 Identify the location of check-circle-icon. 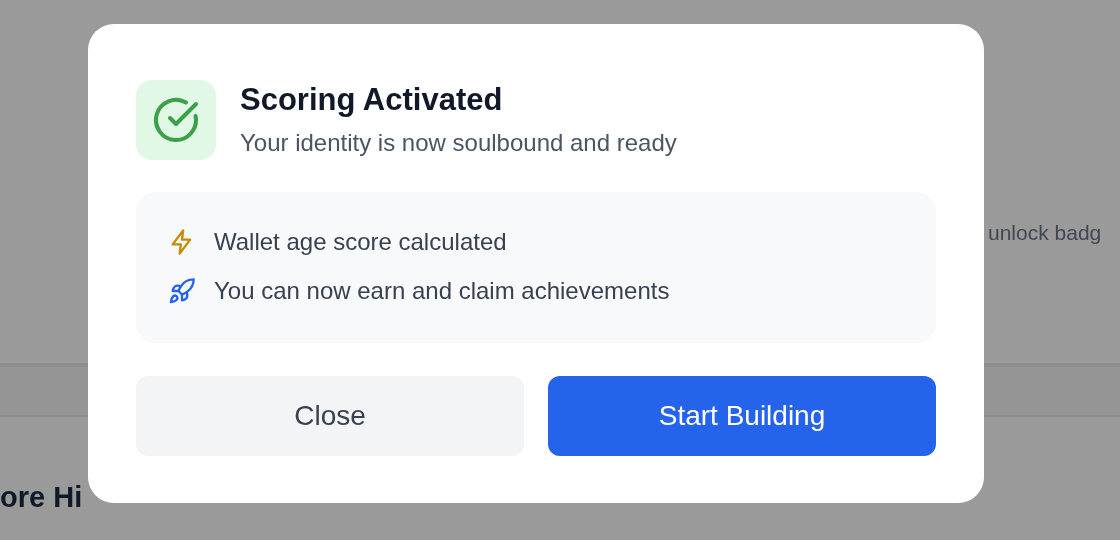
(176, 120).